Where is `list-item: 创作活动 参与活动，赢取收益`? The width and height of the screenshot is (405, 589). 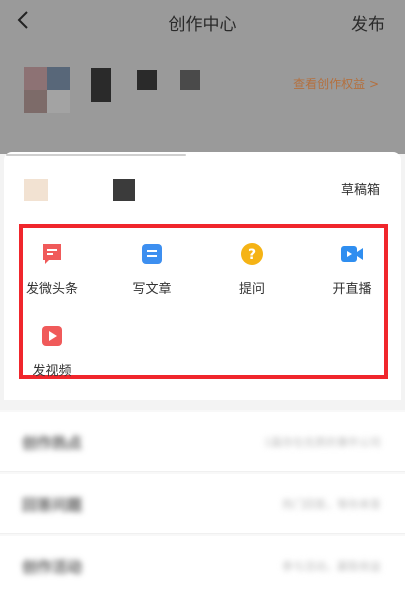
list-item: 创作活动 参与活动，赢取收益 is located at coordinates (202, 562).